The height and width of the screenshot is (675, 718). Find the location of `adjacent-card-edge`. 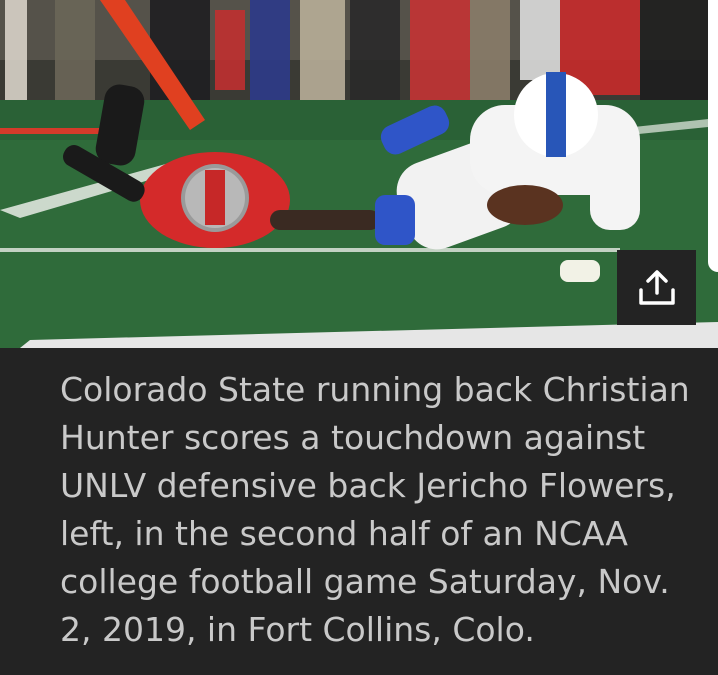

adjacent-card-edge is located at coordinates (713, 136).